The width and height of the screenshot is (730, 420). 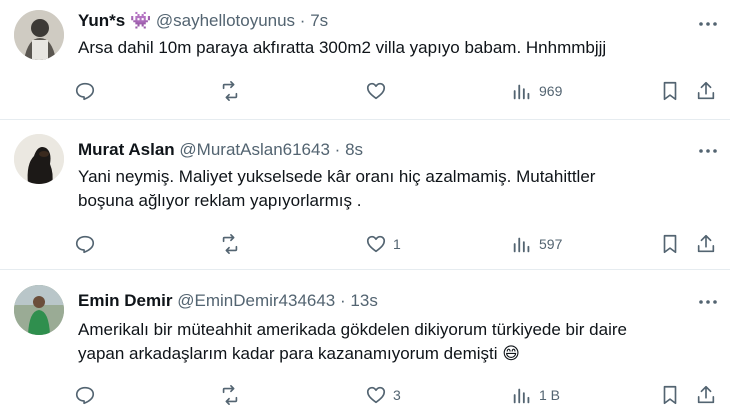 I want to click on like-button, so click(x=379, y=91).